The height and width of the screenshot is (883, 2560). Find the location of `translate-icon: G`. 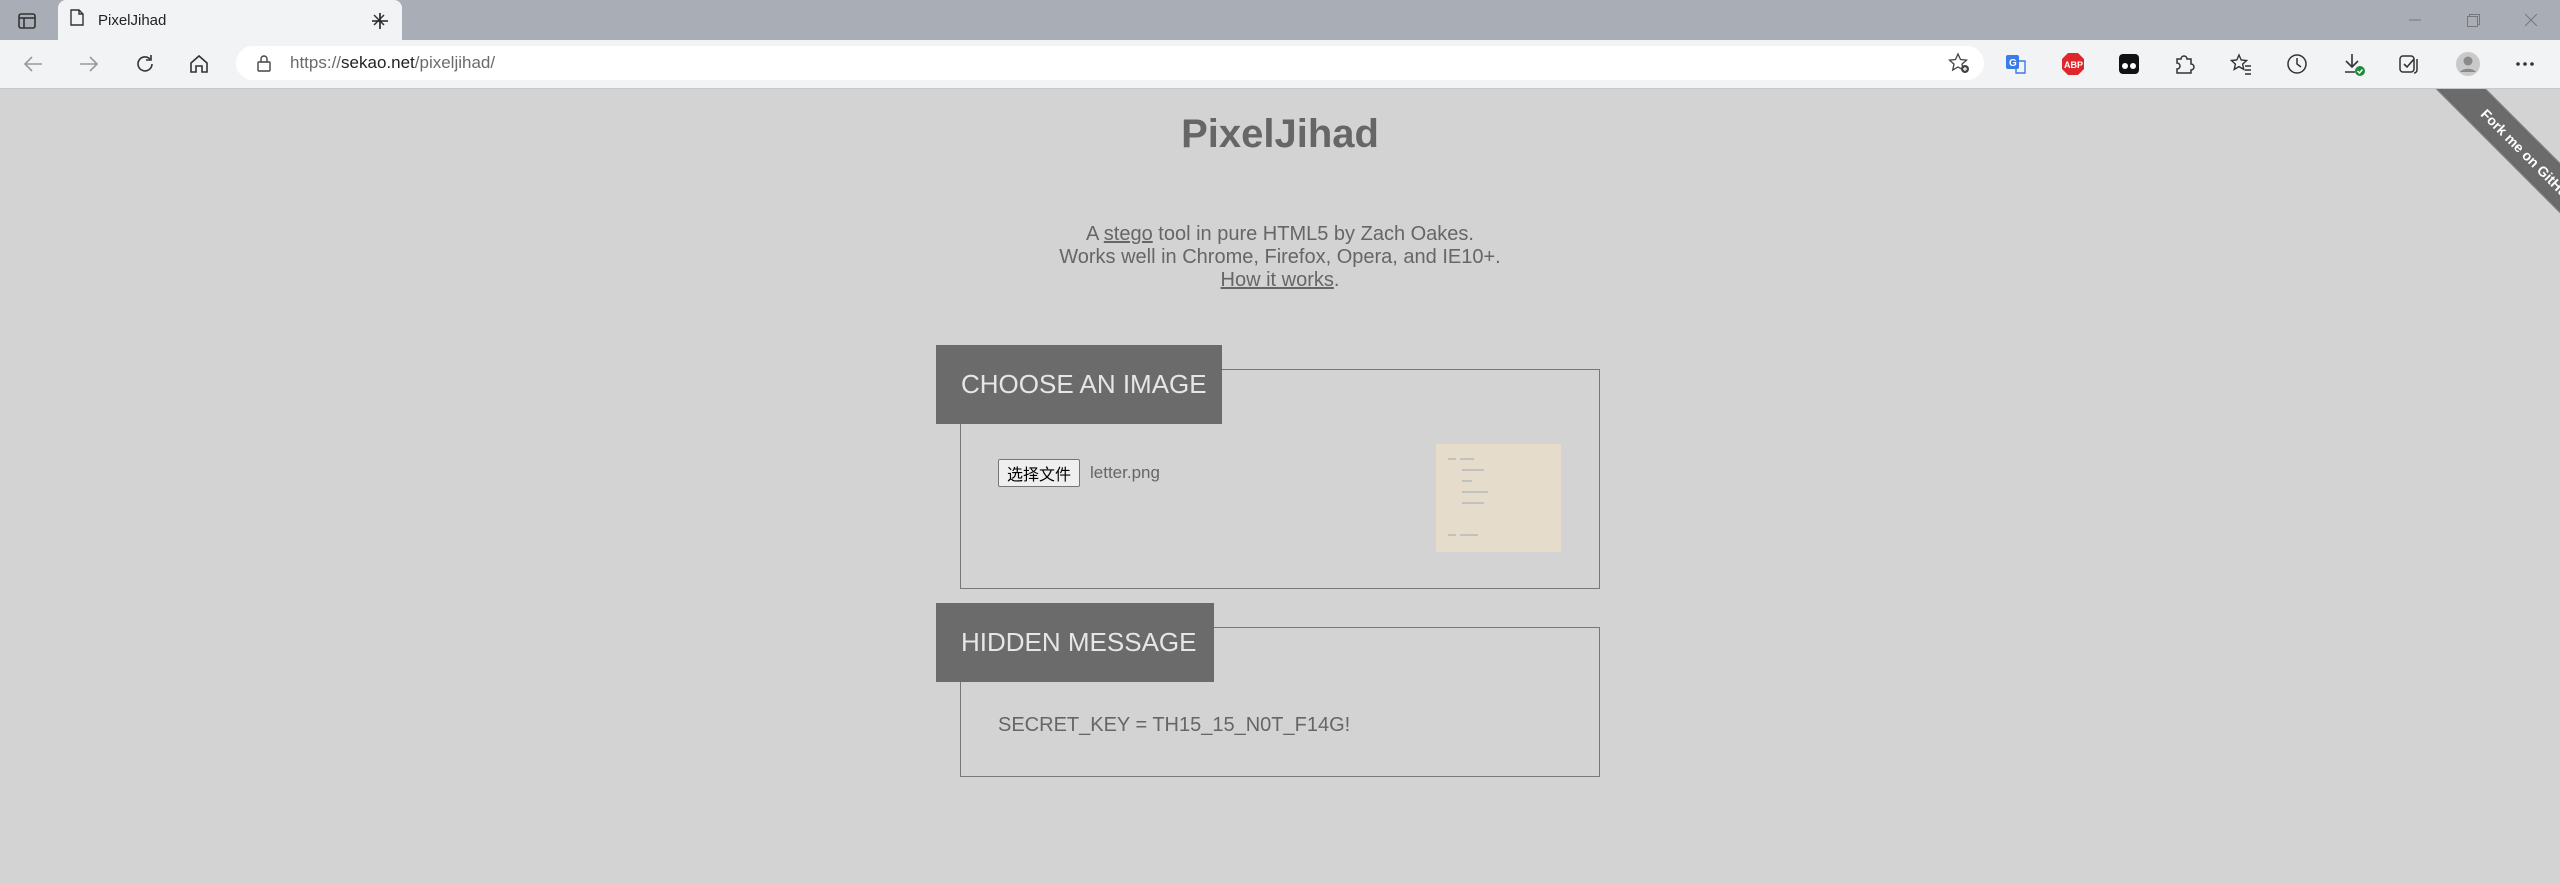

translate-icon: G is located at coordinates (2016, 64).